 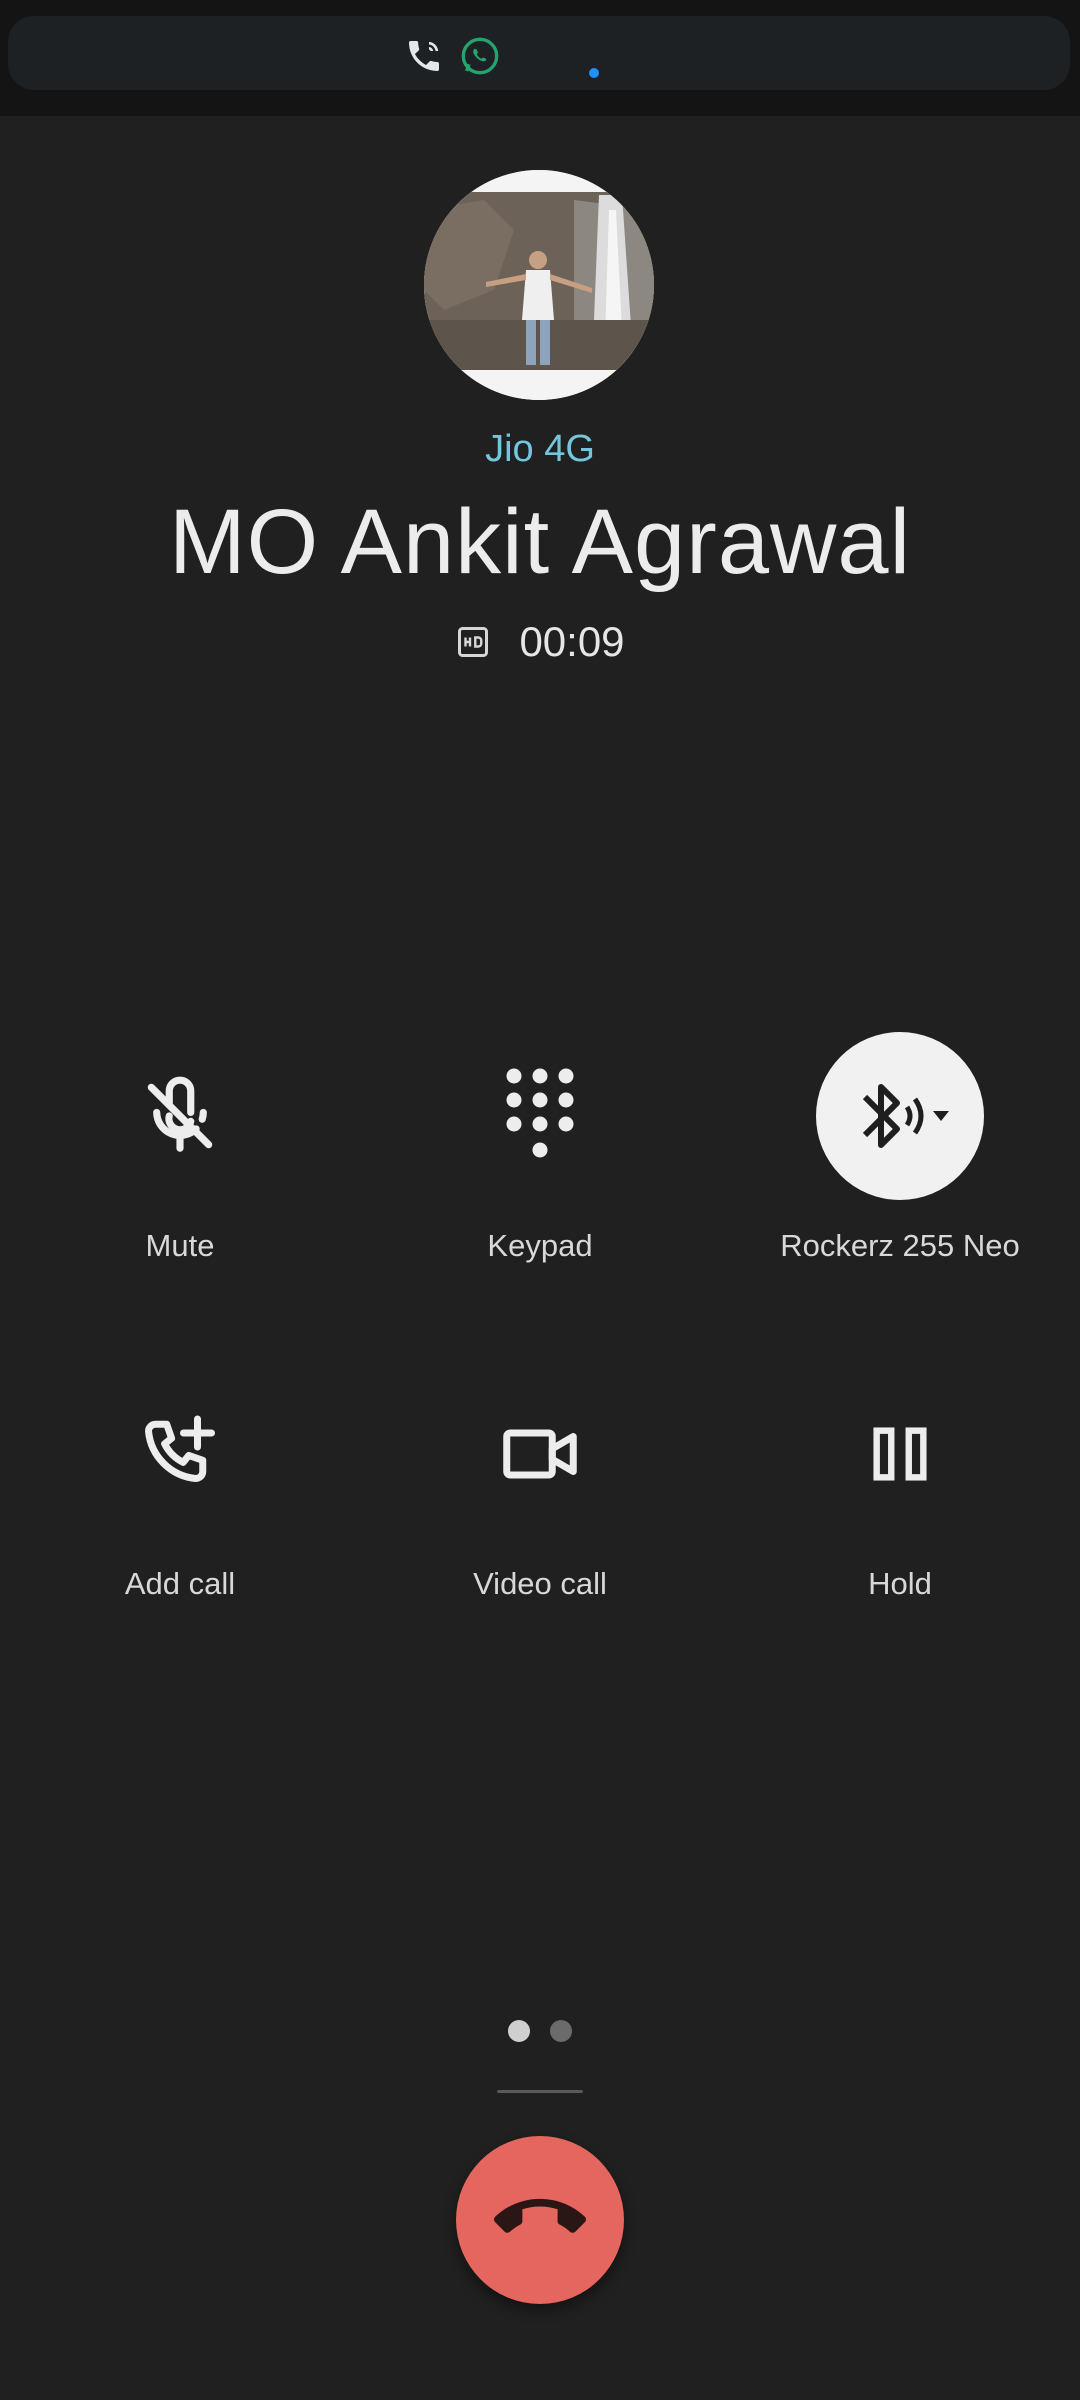 I want to click on add-call-label: Add call, so click(x=180, y=1583).